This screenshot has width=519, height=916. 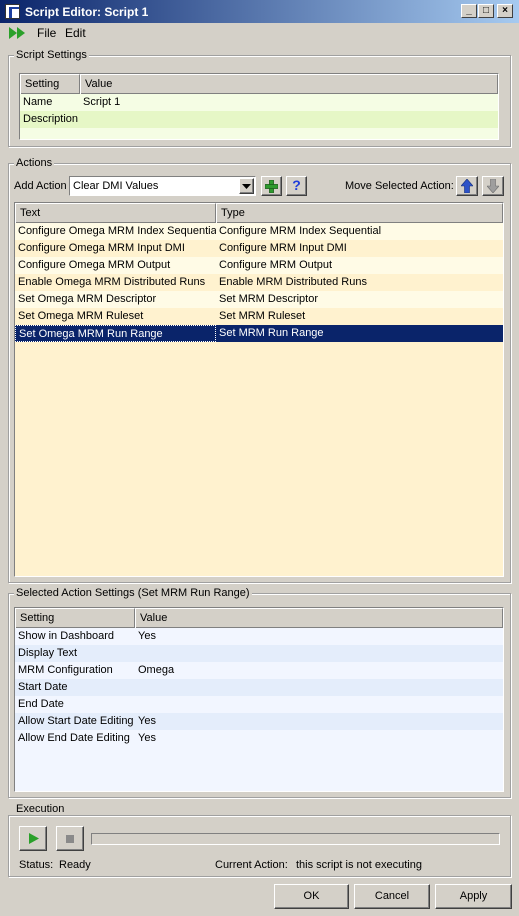 I want to click on actions-title: Actions, so click(x=34, y=163).